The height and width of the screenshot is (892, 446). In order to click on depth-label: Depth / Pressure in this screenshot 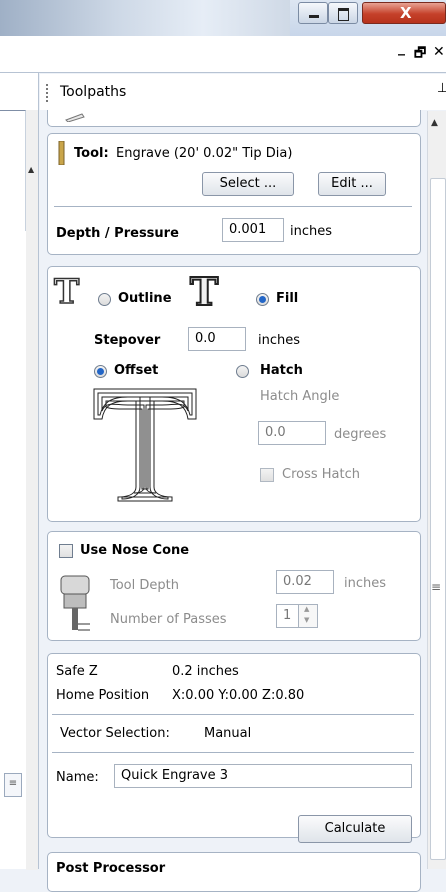, I will do `click(117, 233)`.